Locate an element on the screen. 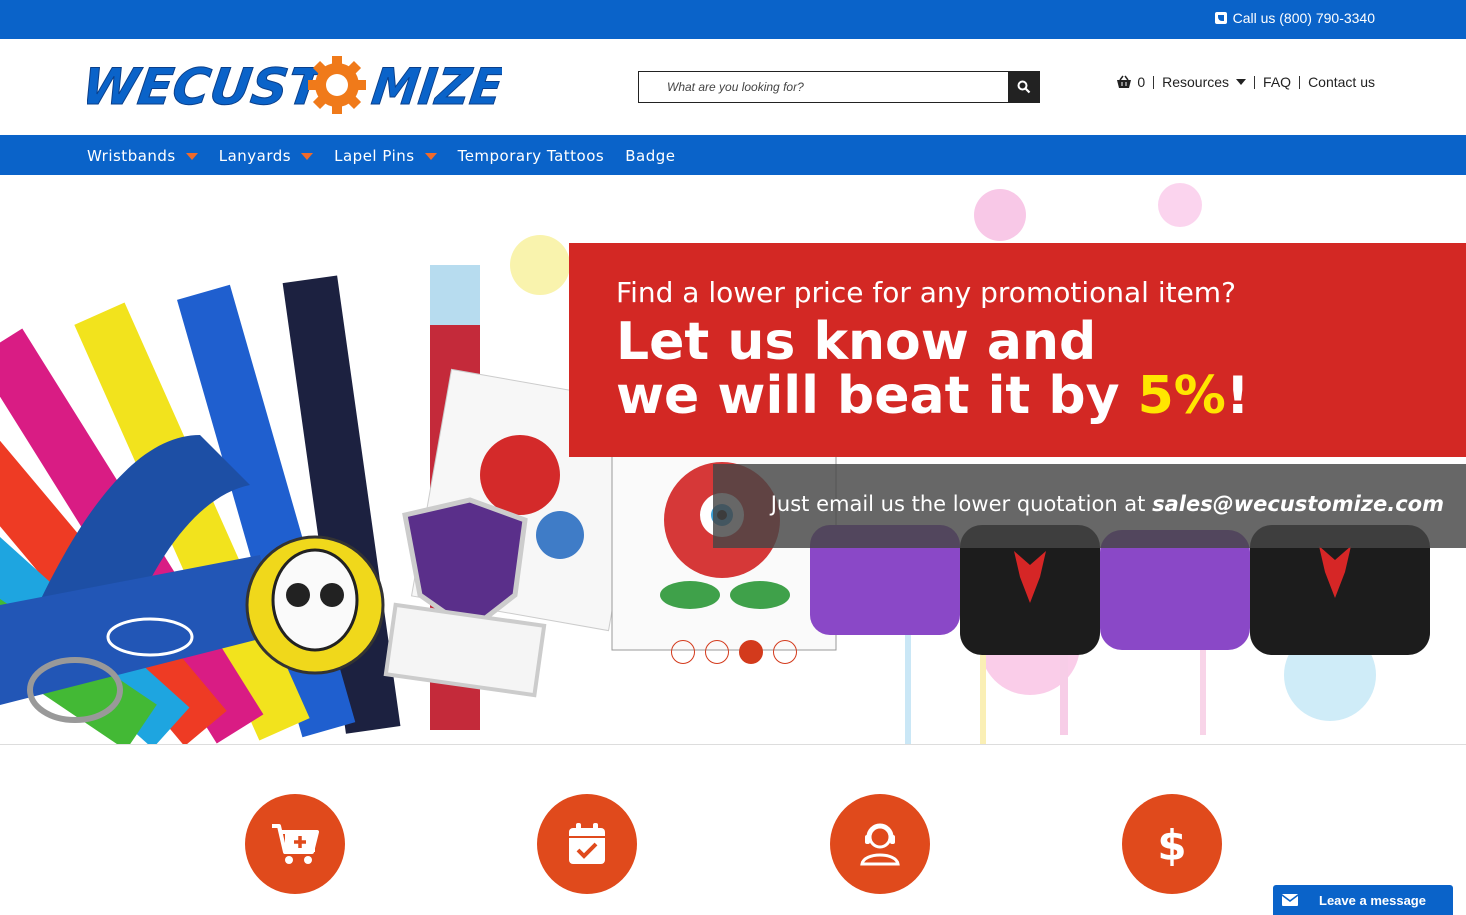 Image resolution: width=1466 pixels, height=915 pixels. header-links: 0 Resources FAQ Contact us is located at coordinates (1245, 82).